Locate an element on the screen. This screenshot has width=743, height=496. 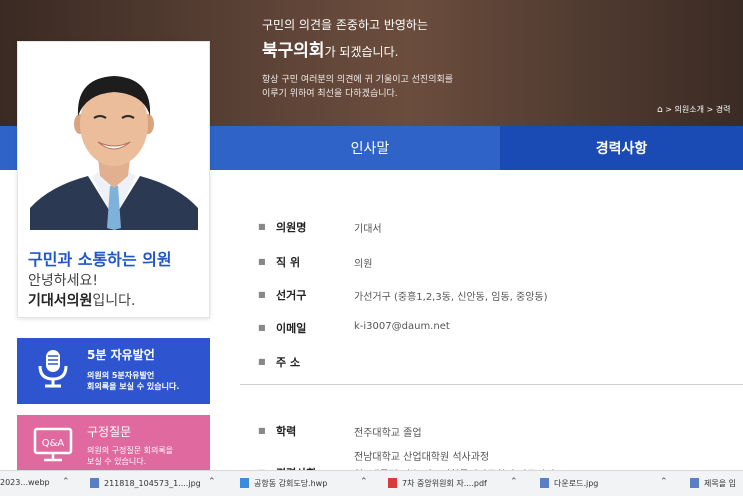
profile-name-line: 기대서의원입니다. is located at coordinates (82, 300).